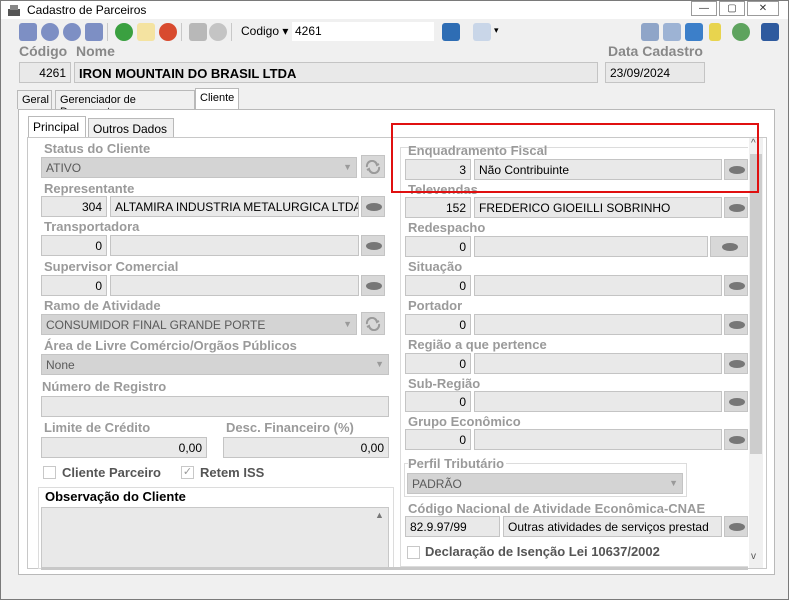 This screenshot has height=600, width=789. I want to click on chevron-down-icon: ▼, so click(673, 483).